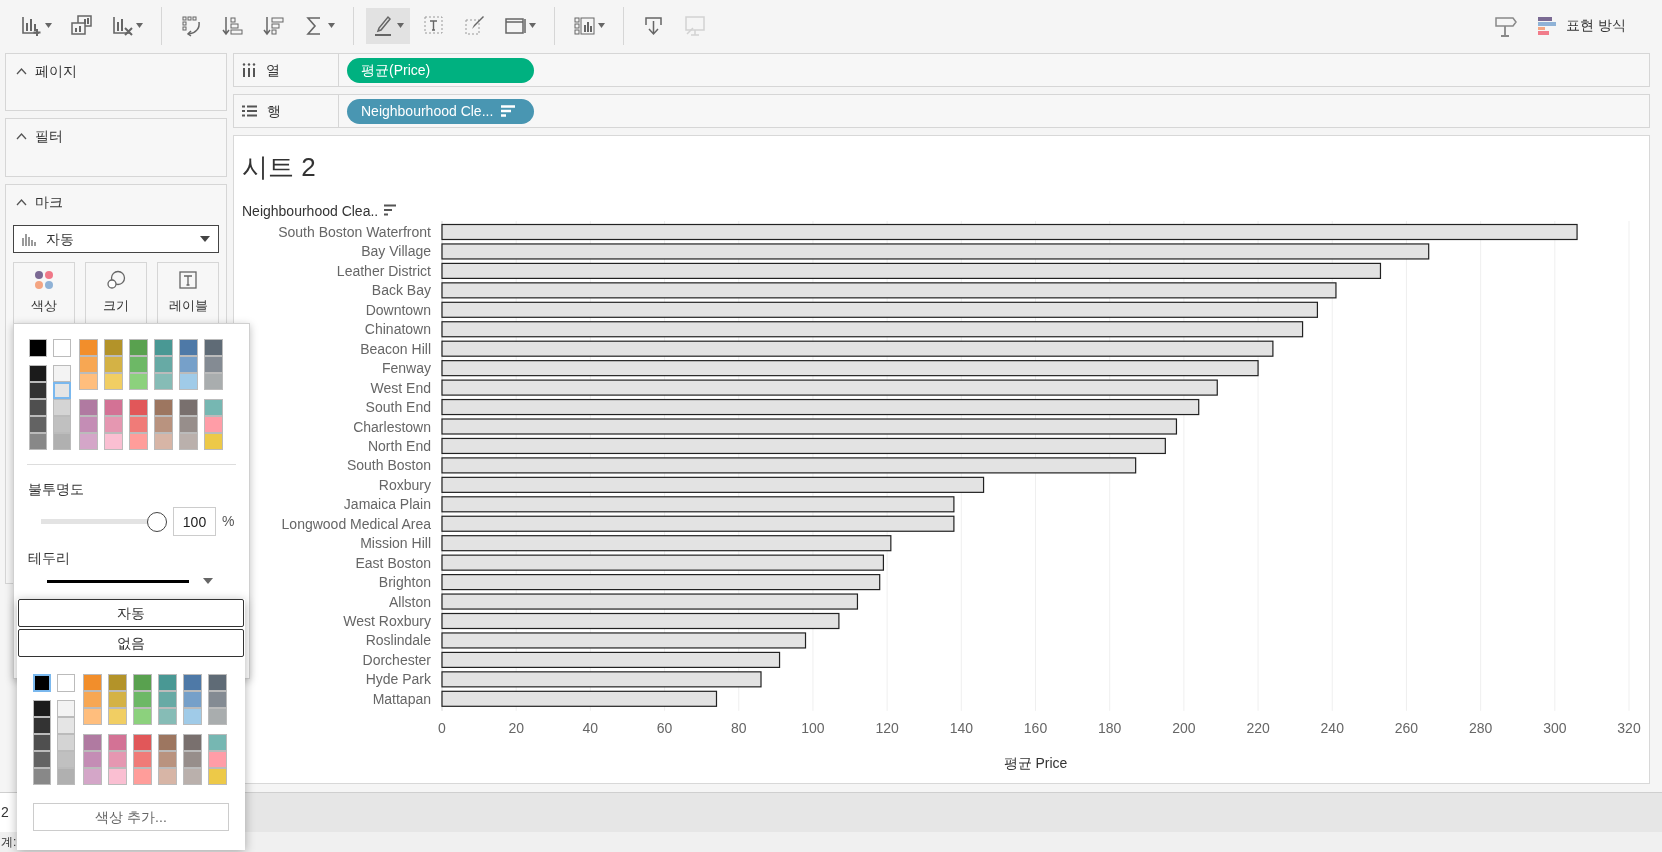  I want to click on tick-label: 260, so click(1406, 727).